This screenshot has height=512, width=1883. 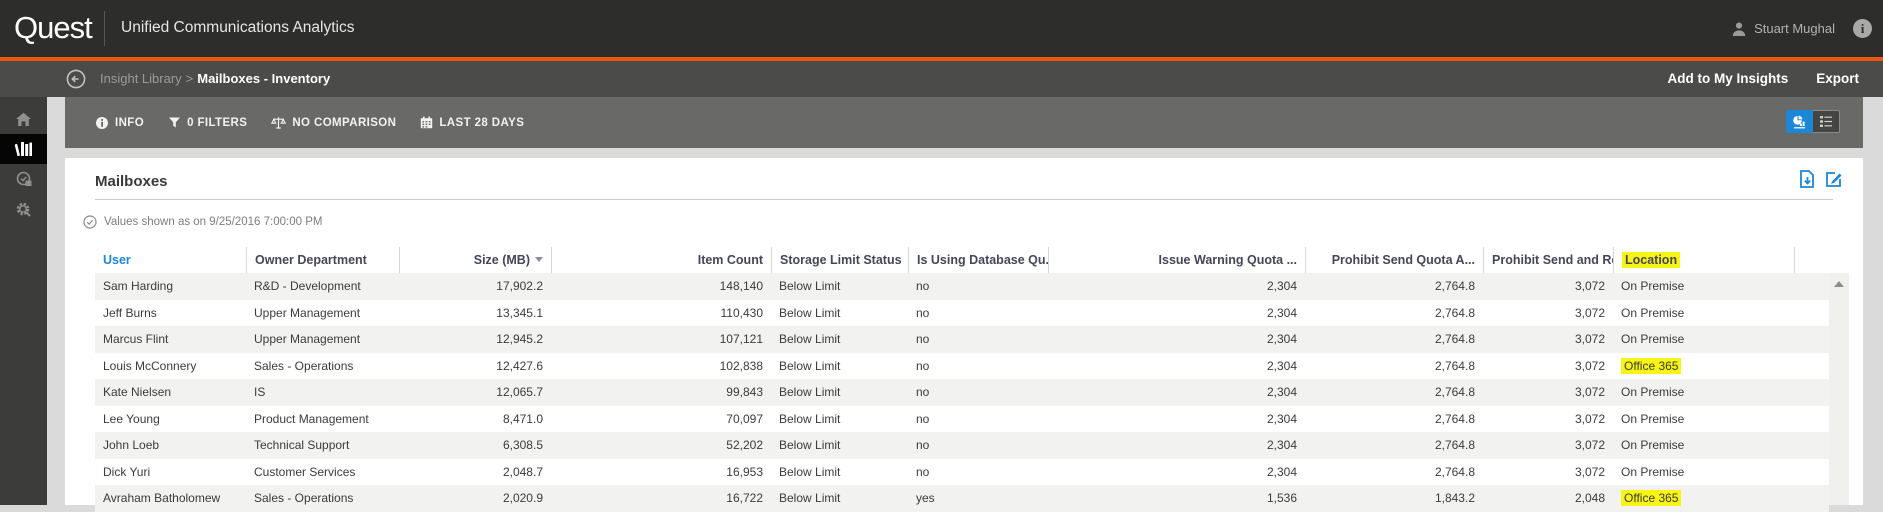 I want to click on date-range-button: LAST 28 DAYS, so click(x=472, y=122).